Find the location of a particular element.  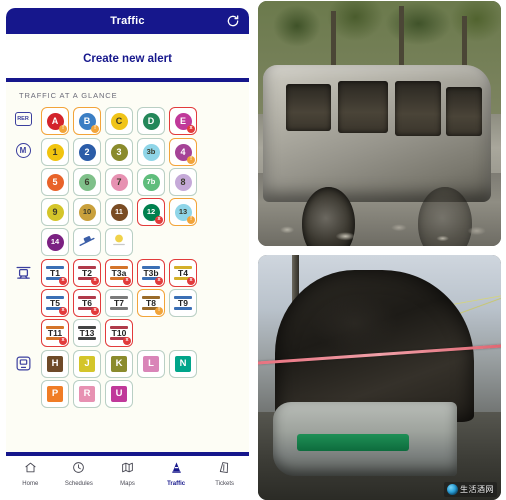

line-tile-transilien-P: P is located at coordinates (55, 394).